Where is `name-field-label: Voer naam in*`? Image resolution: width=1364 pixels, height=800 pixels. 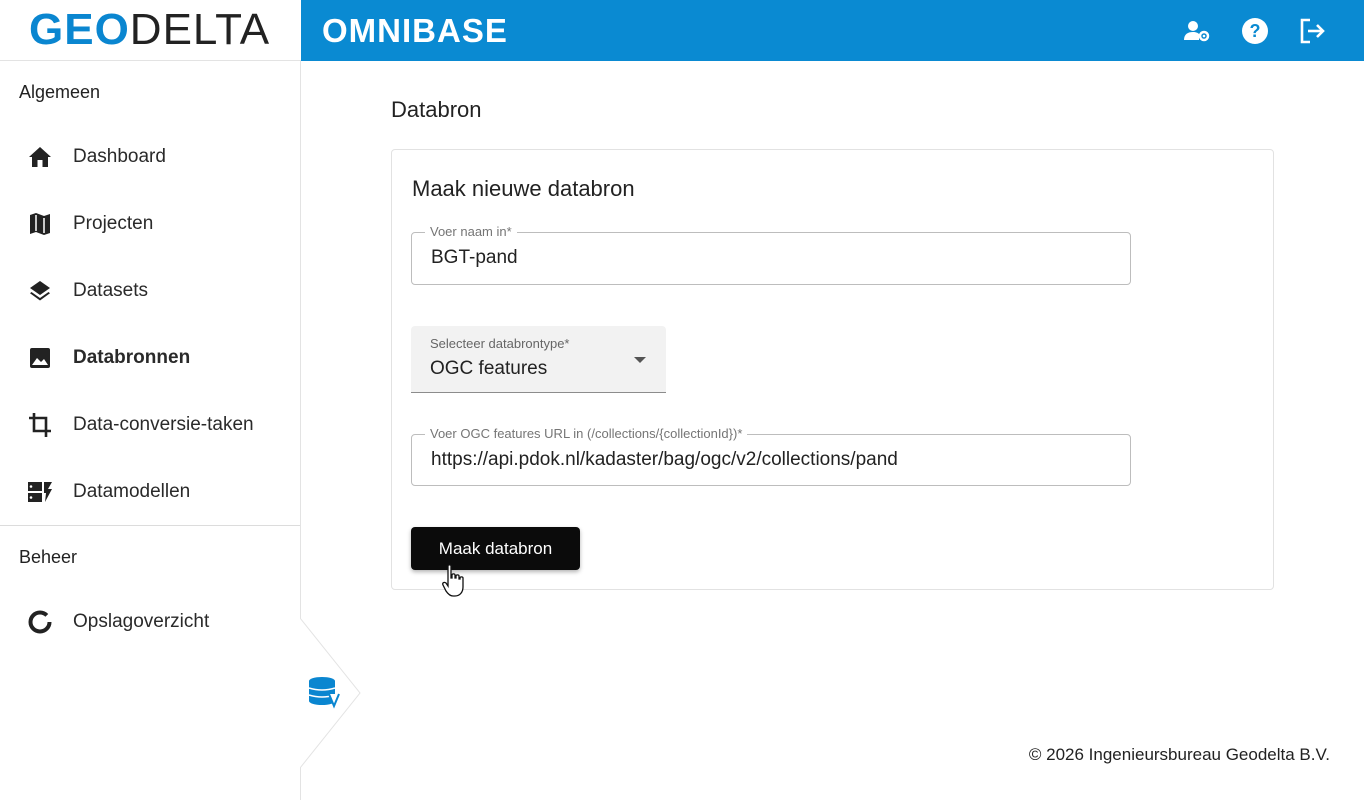 name-field-label: Voer naam in* is located at coordinates (471, 231).